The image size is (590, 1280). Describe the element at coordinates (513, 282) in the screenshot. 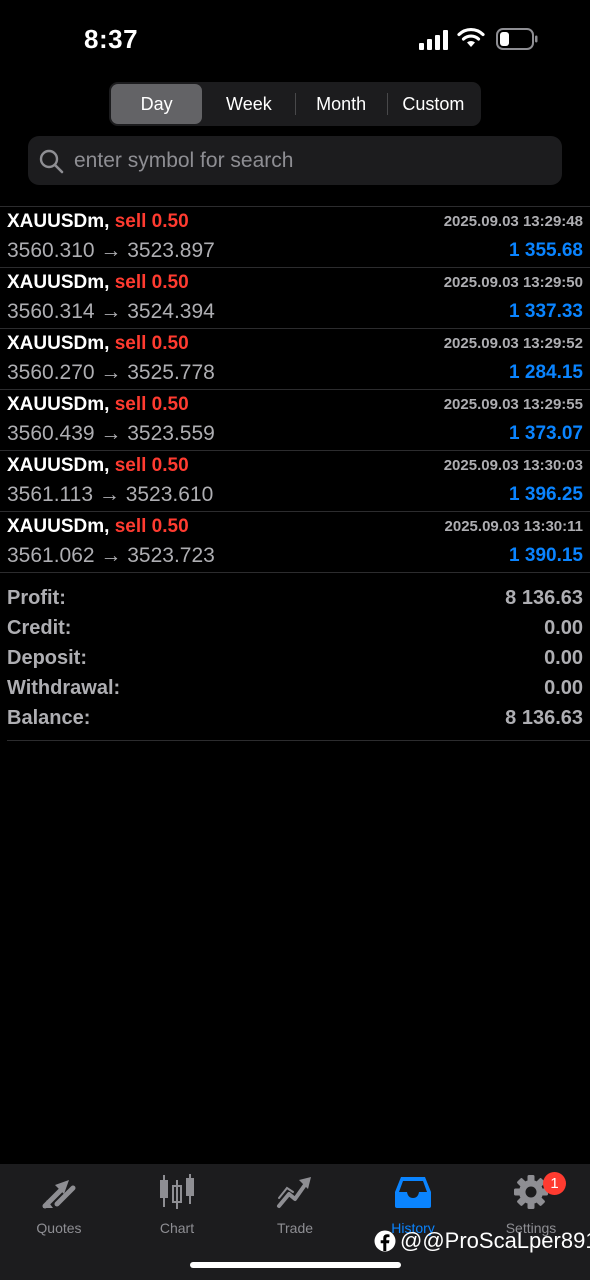

I see `deal-time: 2025.09.03 13:29:50` at that location.